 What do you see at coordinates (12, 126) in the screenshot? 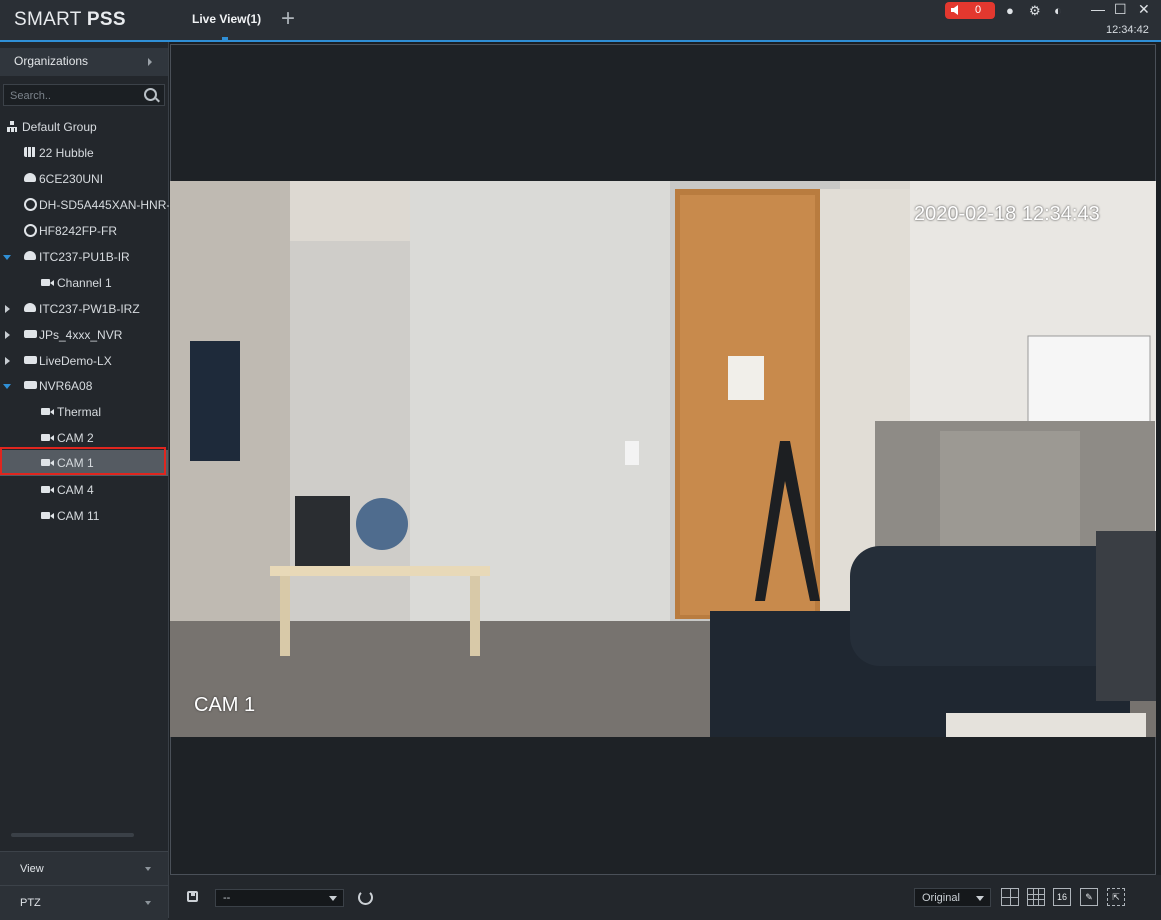
I see `group-icon` at bounding box center [12, 126].